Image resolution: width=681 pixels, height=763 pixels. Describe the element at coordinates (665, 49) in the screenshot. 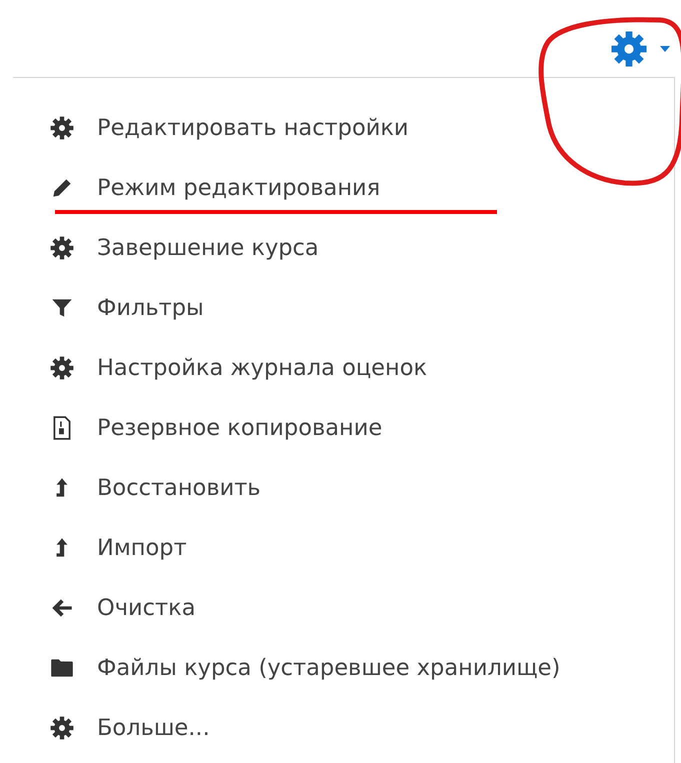

I see `caret-icon` at that location.